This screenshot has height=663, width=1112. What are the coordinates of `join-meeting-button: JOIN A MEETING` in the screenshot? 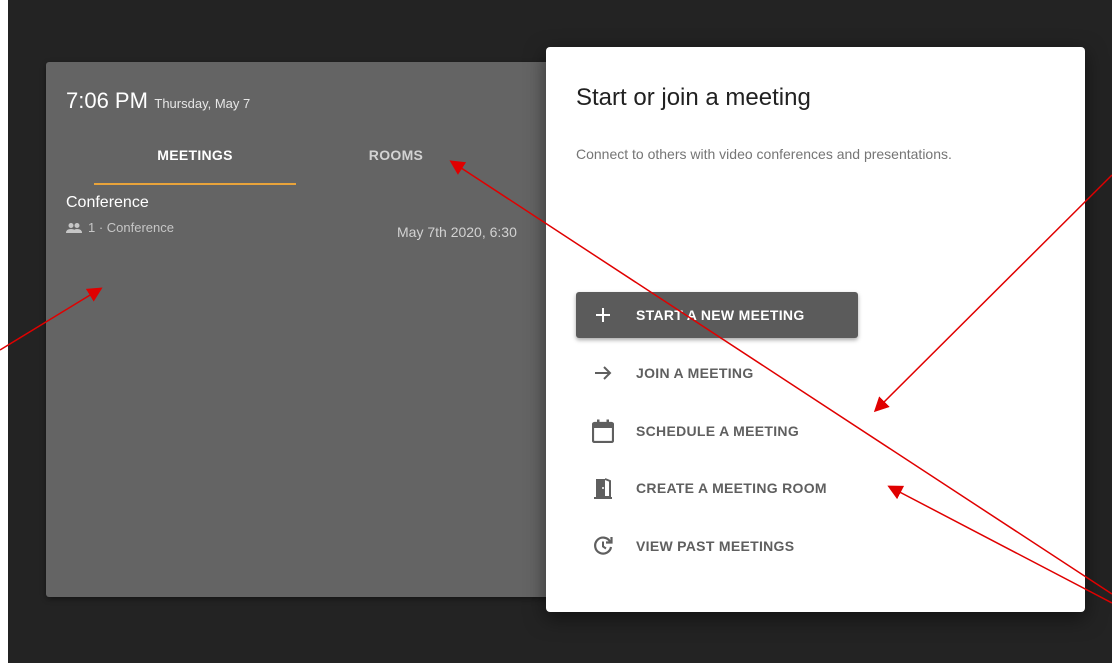 It's located at (717, 373).